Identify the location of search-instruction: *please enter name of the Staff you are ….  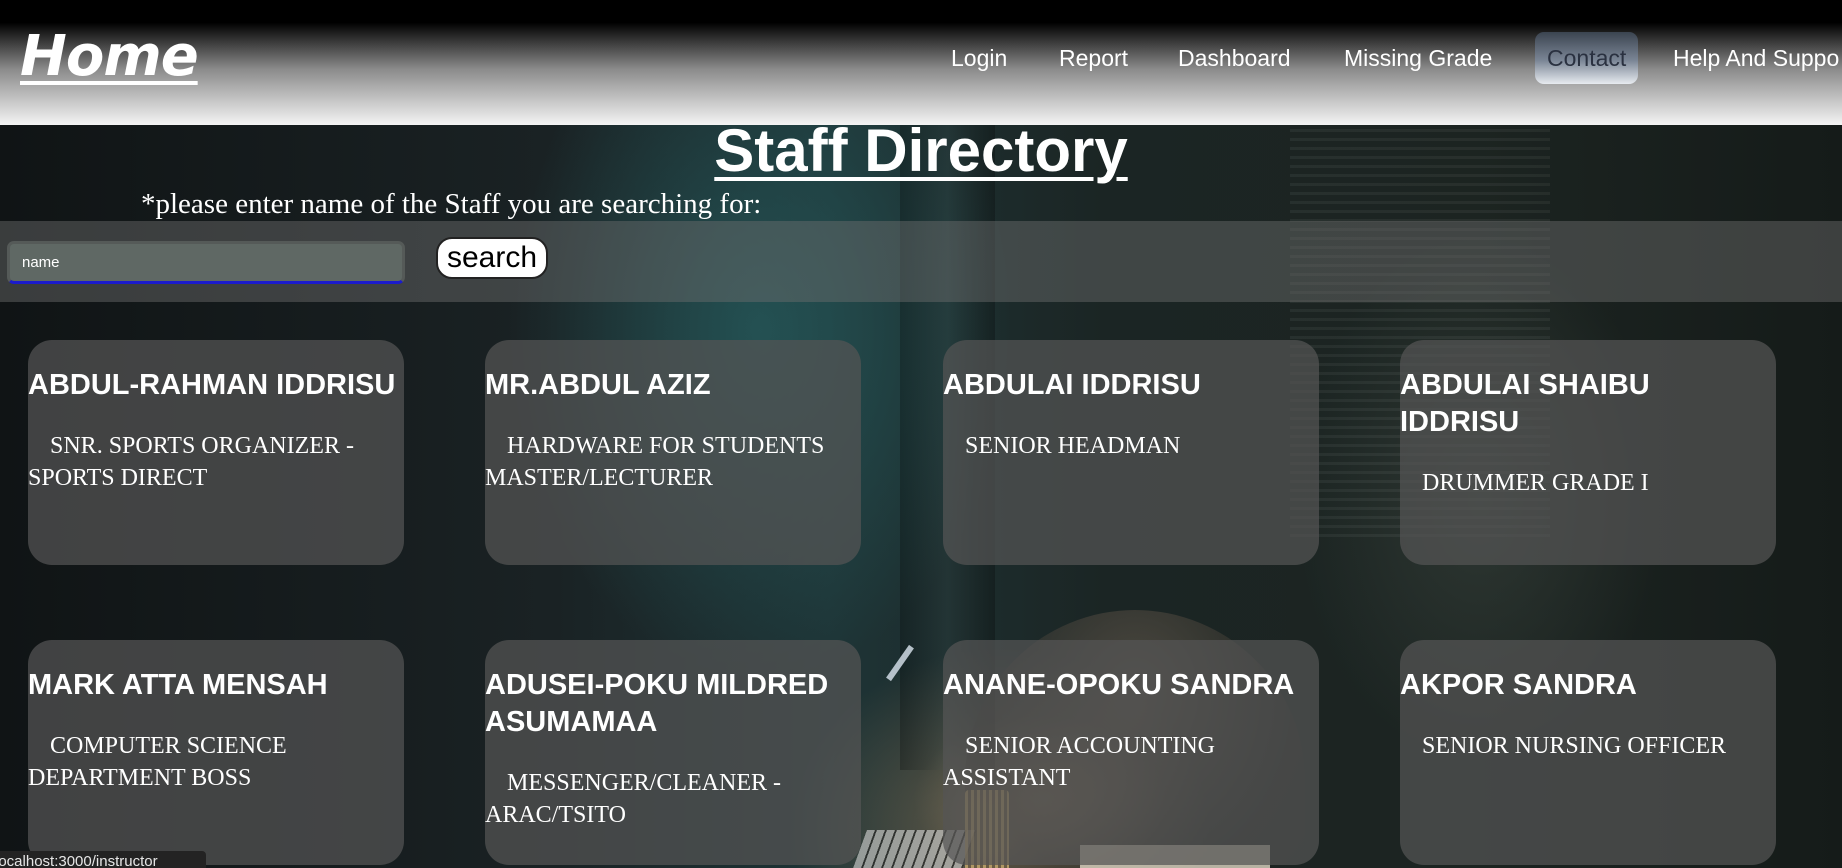
(451, 204).